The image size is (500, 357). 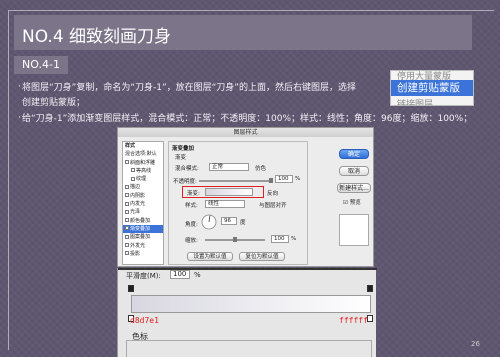 What do you see at coordinates (262, 256) in the screenshot?
I see `reset-default-button: 复位为默认值` at bounding box center [262, 256].